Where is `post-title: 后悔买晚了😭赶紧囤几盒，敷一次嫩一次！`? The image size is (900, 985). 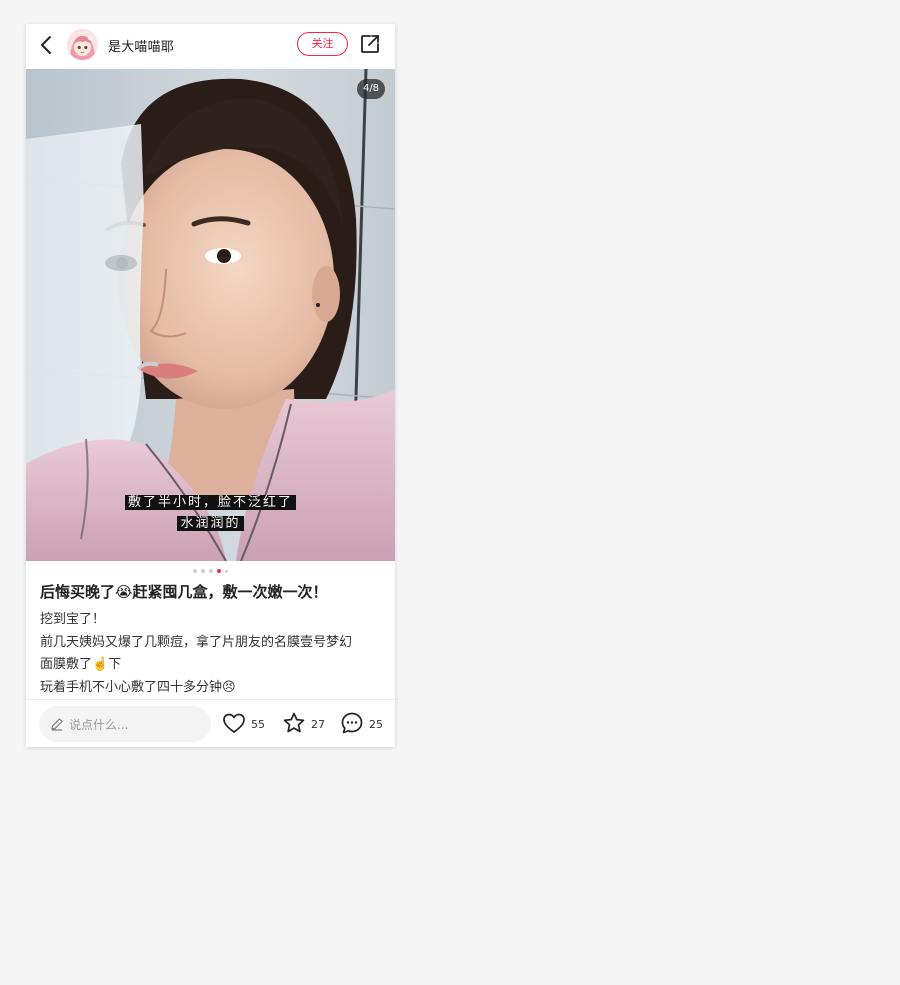
post-title: 后悔买晚了😭赶紧囤几盒，敷一次嫩一次！ is located at coordinates (184, 592).